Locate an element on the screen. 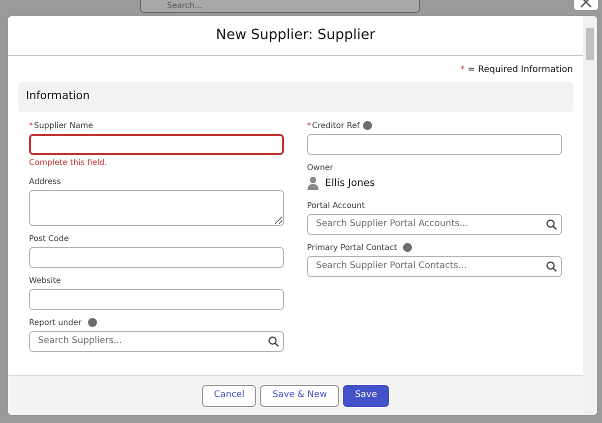 The height and width of the screenshot is (423, 602). field-label: Supplier Name is located at coordinates (64, 126).